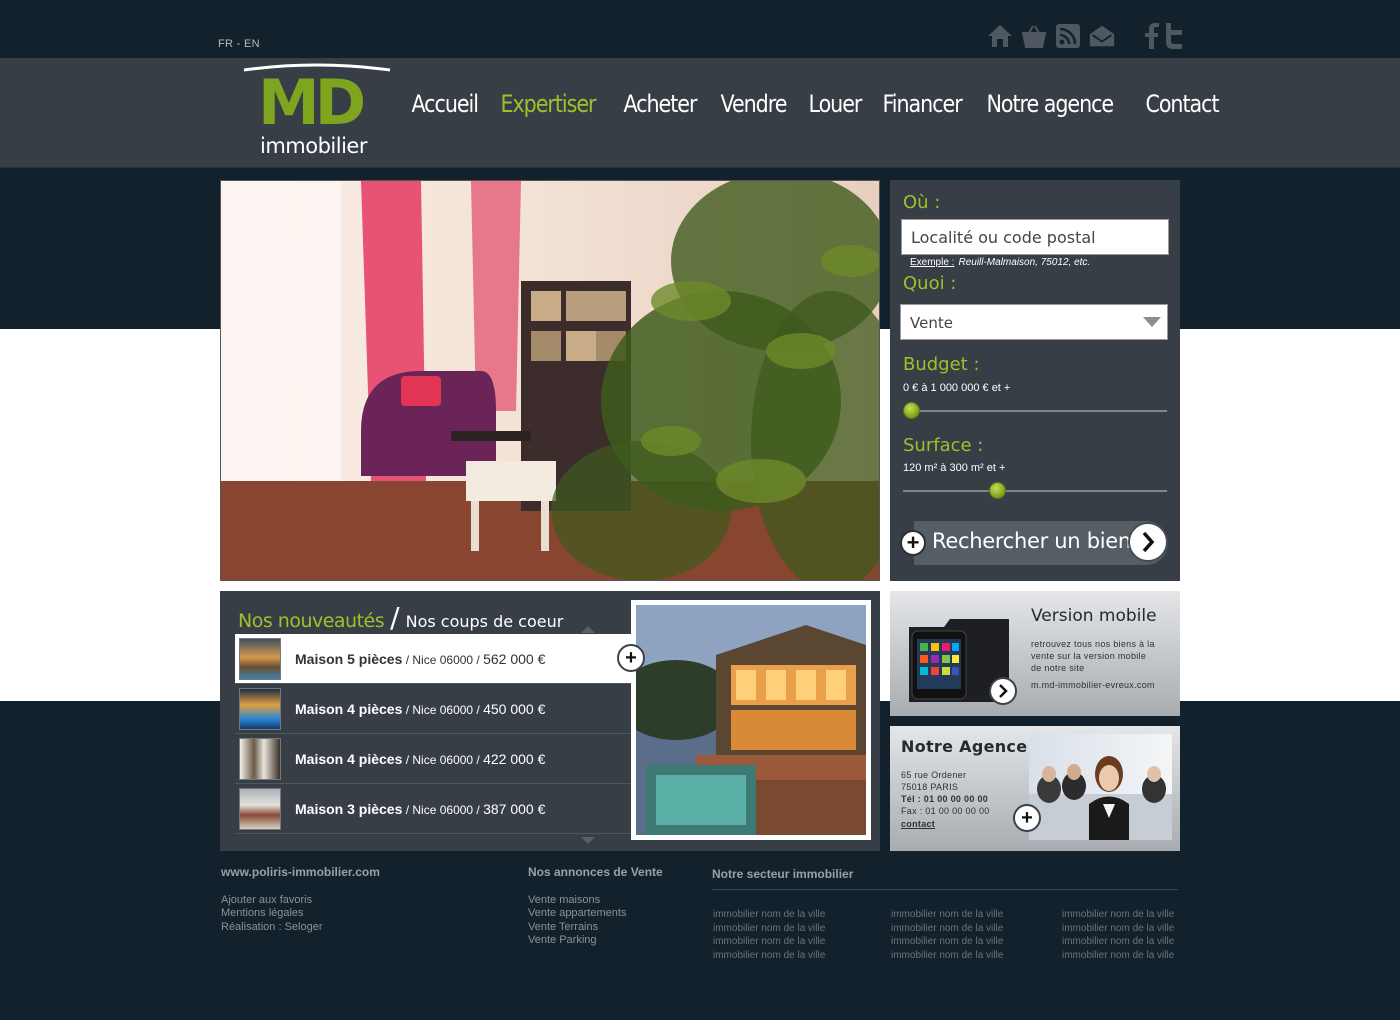 This screenshot has height=1020, width=1400. I want to click on agency-contact-link: contact, so click(918, 824).